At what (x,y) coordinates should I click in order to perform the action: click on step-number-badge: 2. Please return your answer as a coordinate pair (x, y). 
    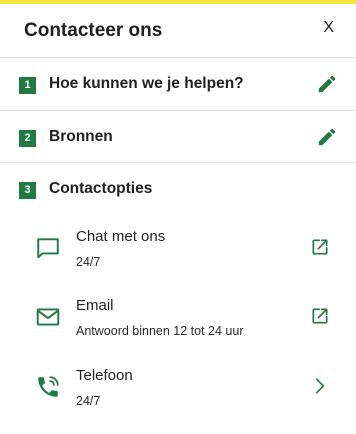
    Looking at the image, I should click on (27, 138).